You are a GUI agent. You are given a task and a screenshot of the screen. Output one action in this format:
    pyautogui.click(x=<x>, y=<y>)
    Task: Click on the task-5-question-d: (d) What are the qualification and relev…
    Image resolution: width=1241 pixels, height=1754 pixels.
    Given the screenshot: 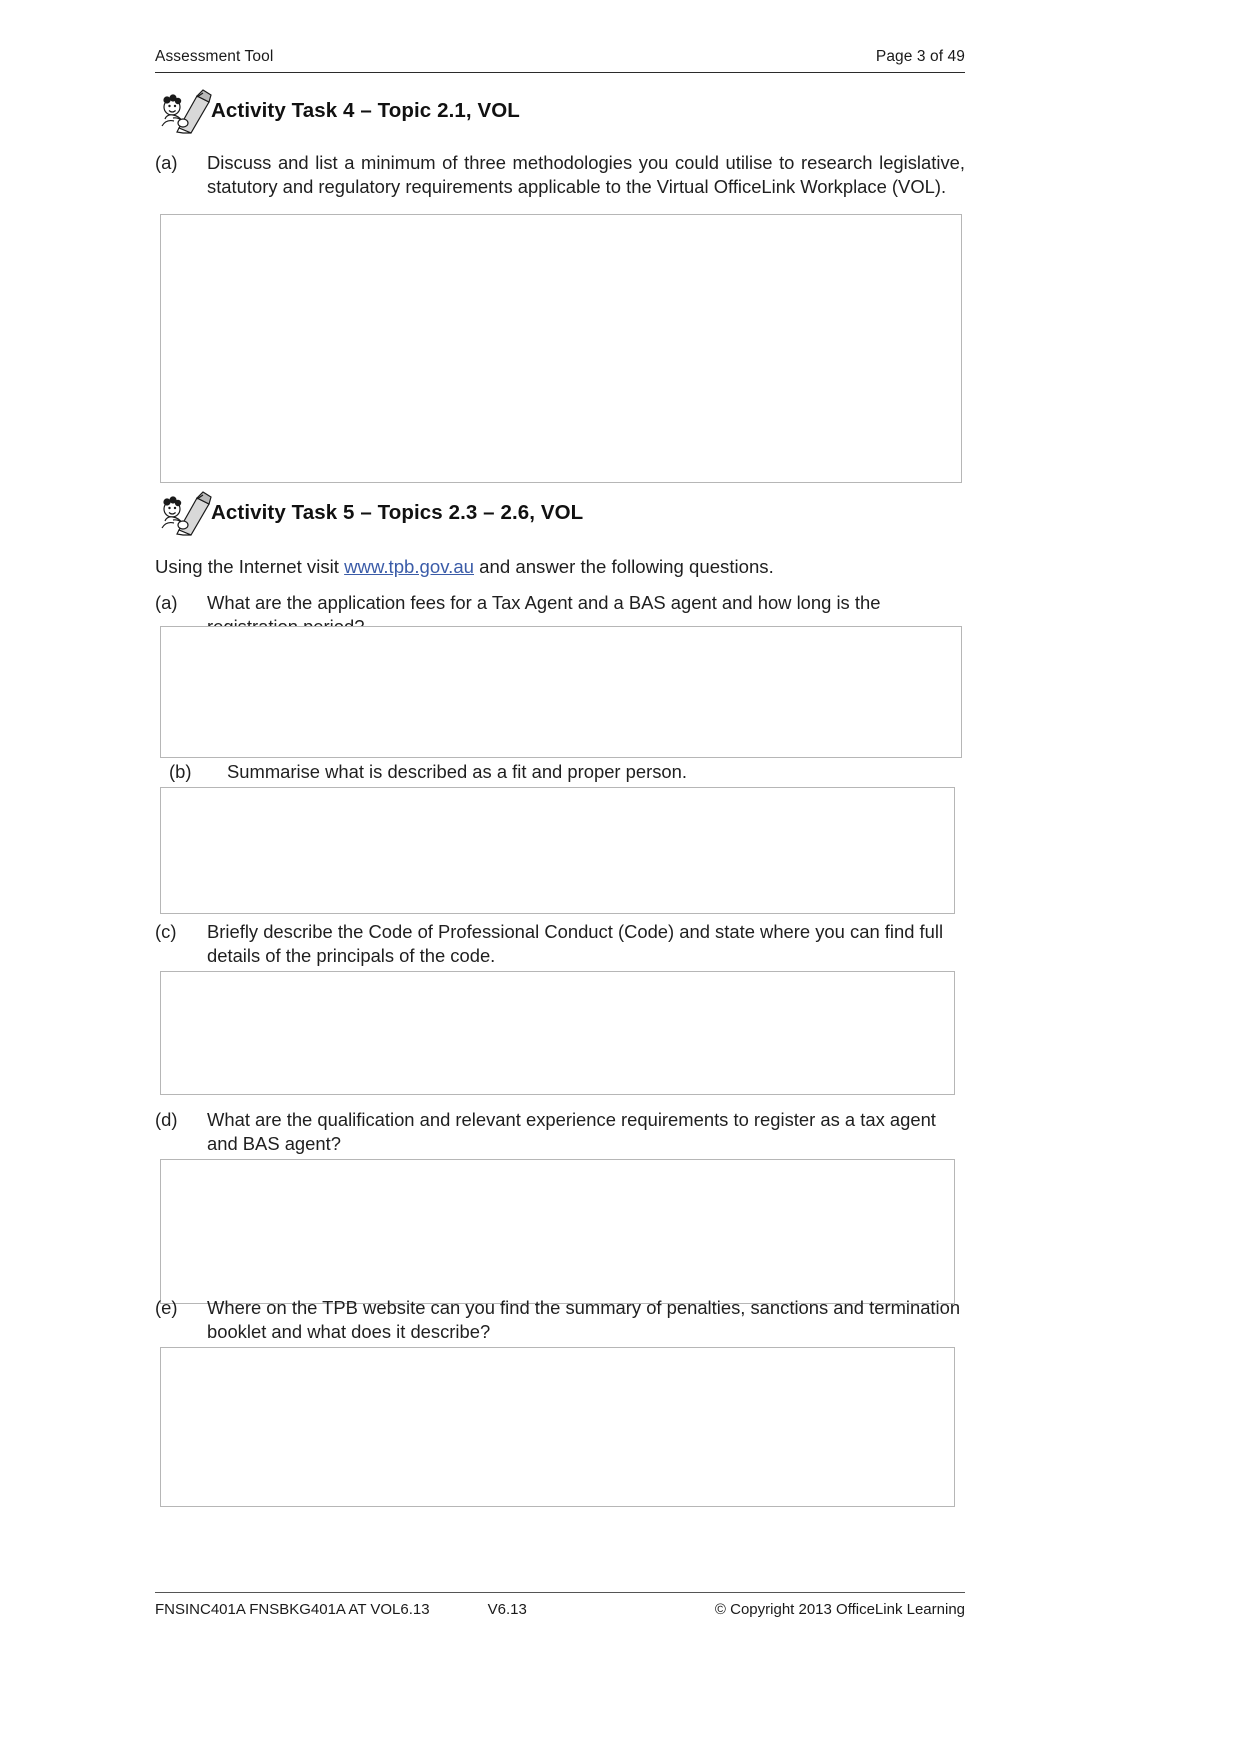 What is the action you would take?
    pyautogui.click(x=560, y=1131)
    